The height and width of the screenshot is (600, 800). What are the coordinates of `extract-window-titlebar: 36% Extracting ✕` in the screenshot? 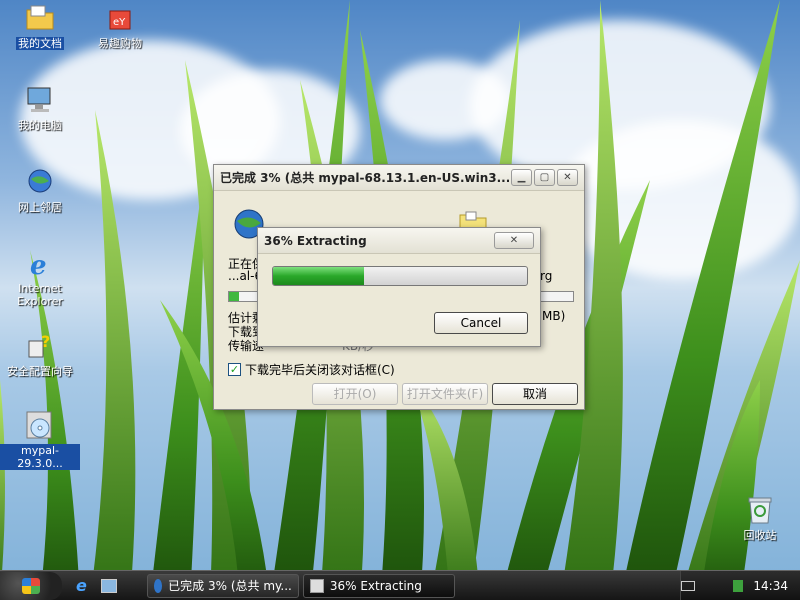 It's located at (399, 241).